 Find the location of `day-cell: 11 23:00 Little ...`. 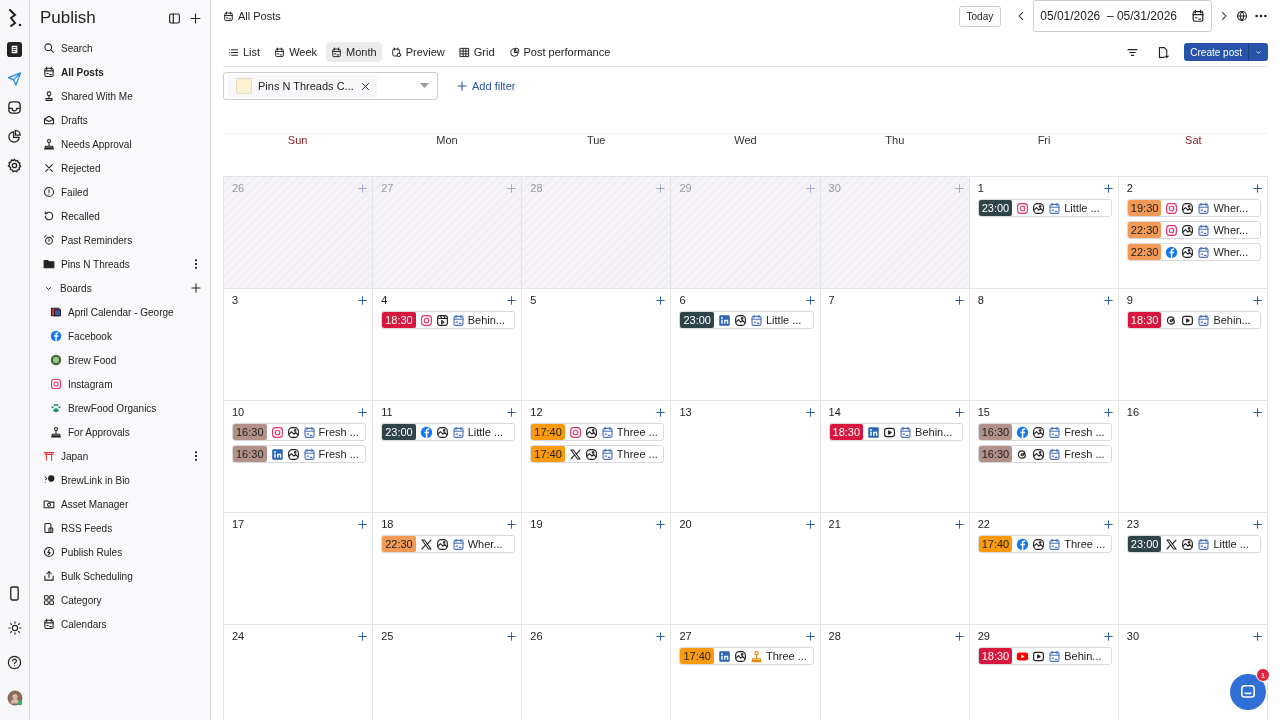

day-cell: 11 23:00 Little ... is located at coordinates (448, 457).